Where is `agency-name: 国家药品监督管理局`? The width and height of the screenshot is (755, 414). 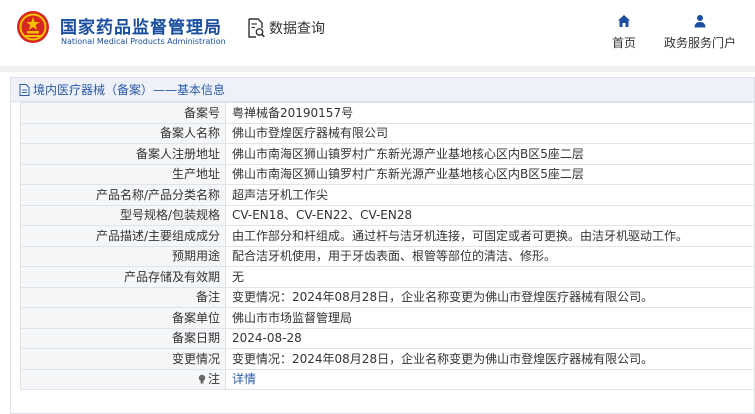 agency-name: 国家药品监督管理局 is located at coordinates (141, 28).